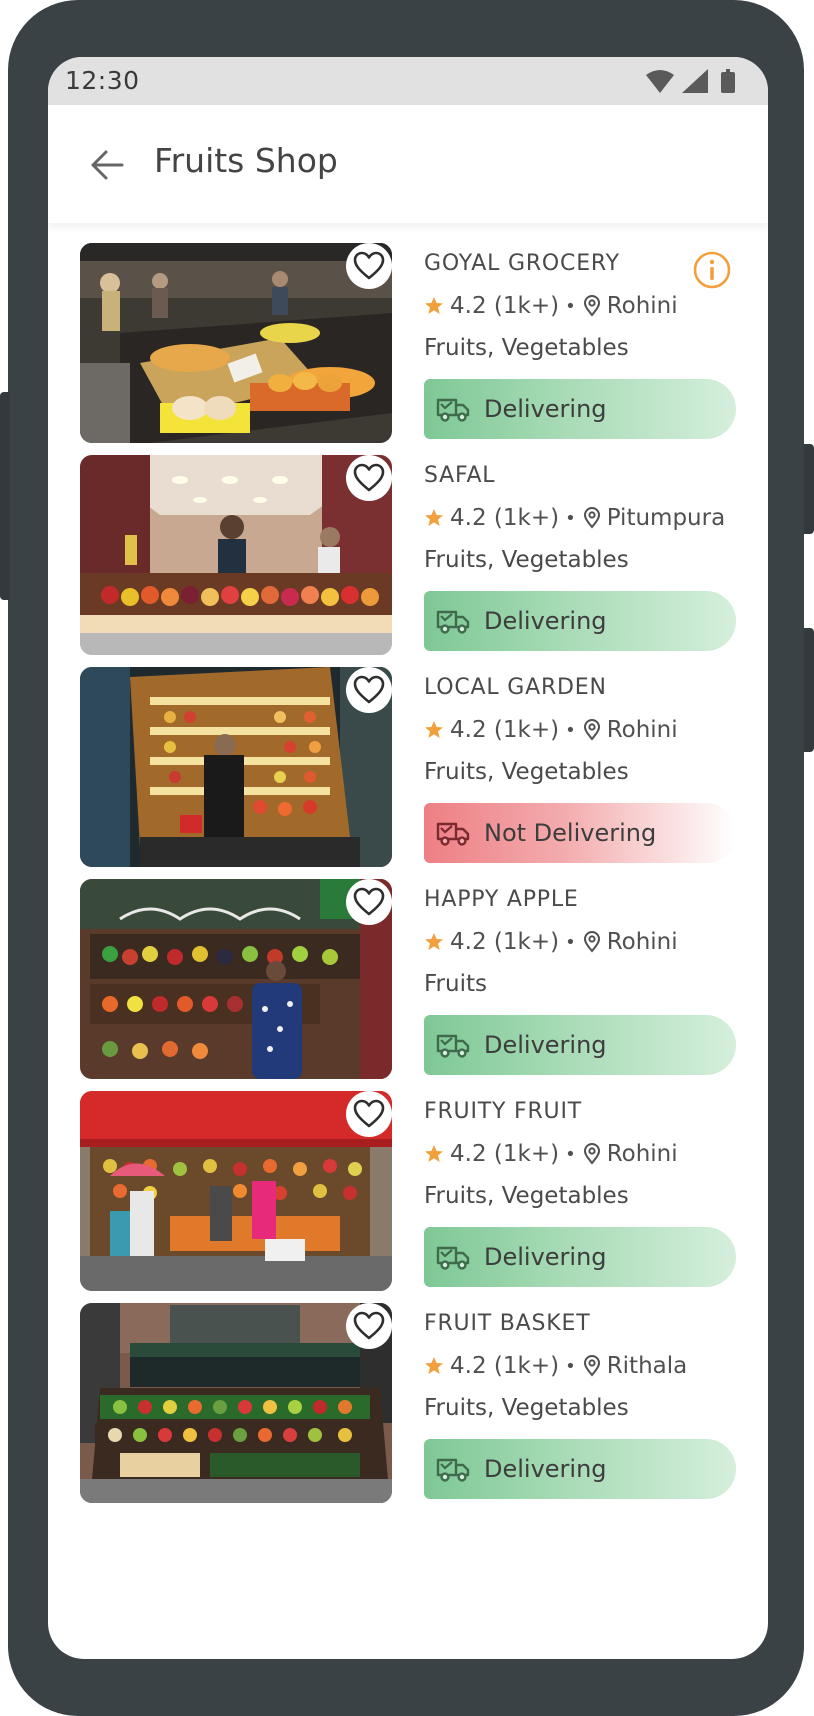 The height and width of the screenshot is (1716, 814). Describe the element at coordinates (5, 496) in the screenshot. I see `phone-side-button` at that location.